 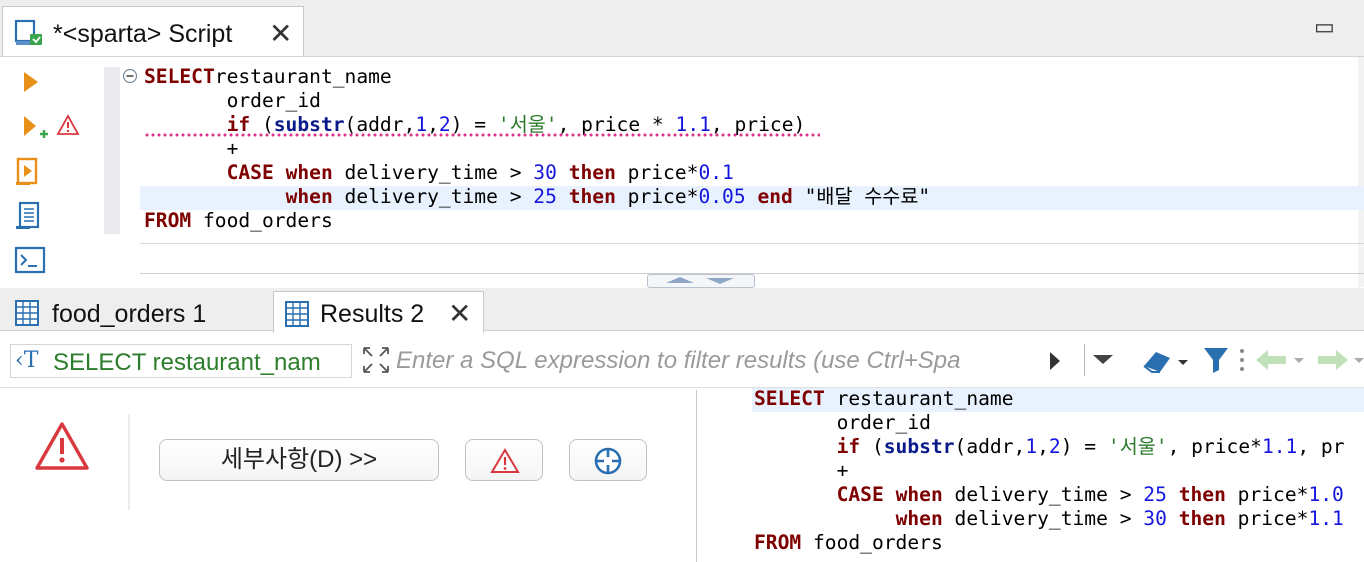 I want to click on sql-text-icon: ‹T, so click(x=27, y=360).